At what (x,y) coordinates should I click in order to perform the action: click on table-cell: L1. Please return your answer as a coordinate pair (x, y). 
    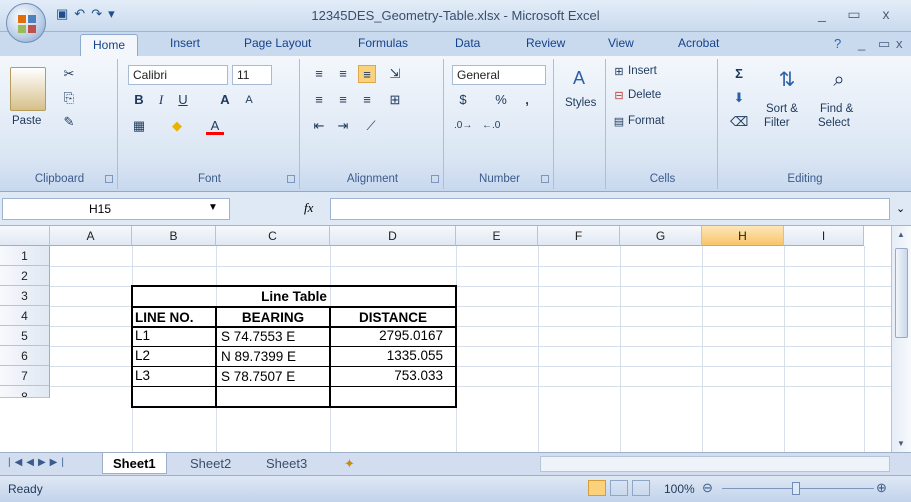
    Looking at the image, I should click on (142, 336).